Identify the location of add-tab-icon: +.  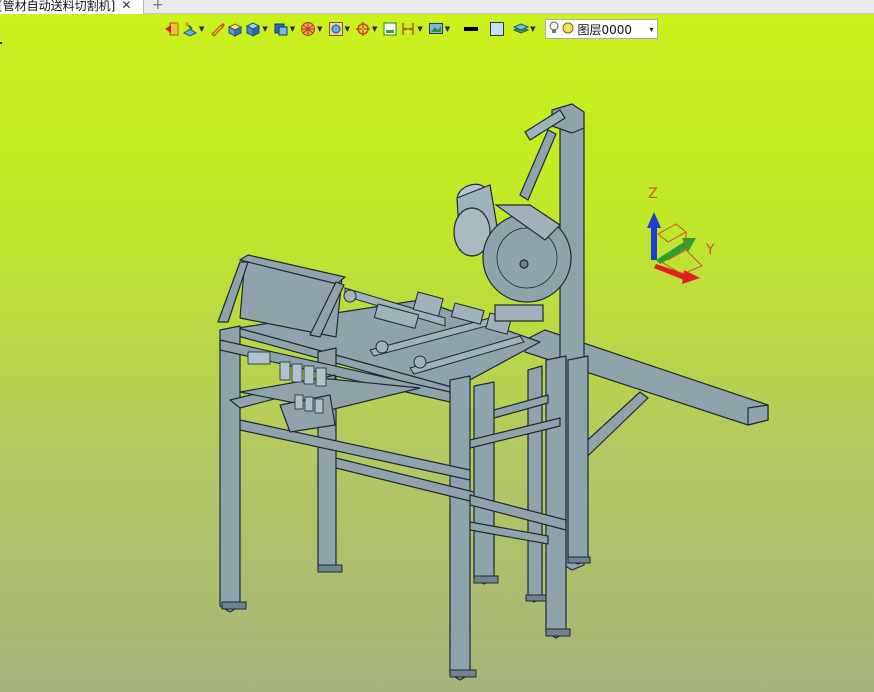
(158, 6).